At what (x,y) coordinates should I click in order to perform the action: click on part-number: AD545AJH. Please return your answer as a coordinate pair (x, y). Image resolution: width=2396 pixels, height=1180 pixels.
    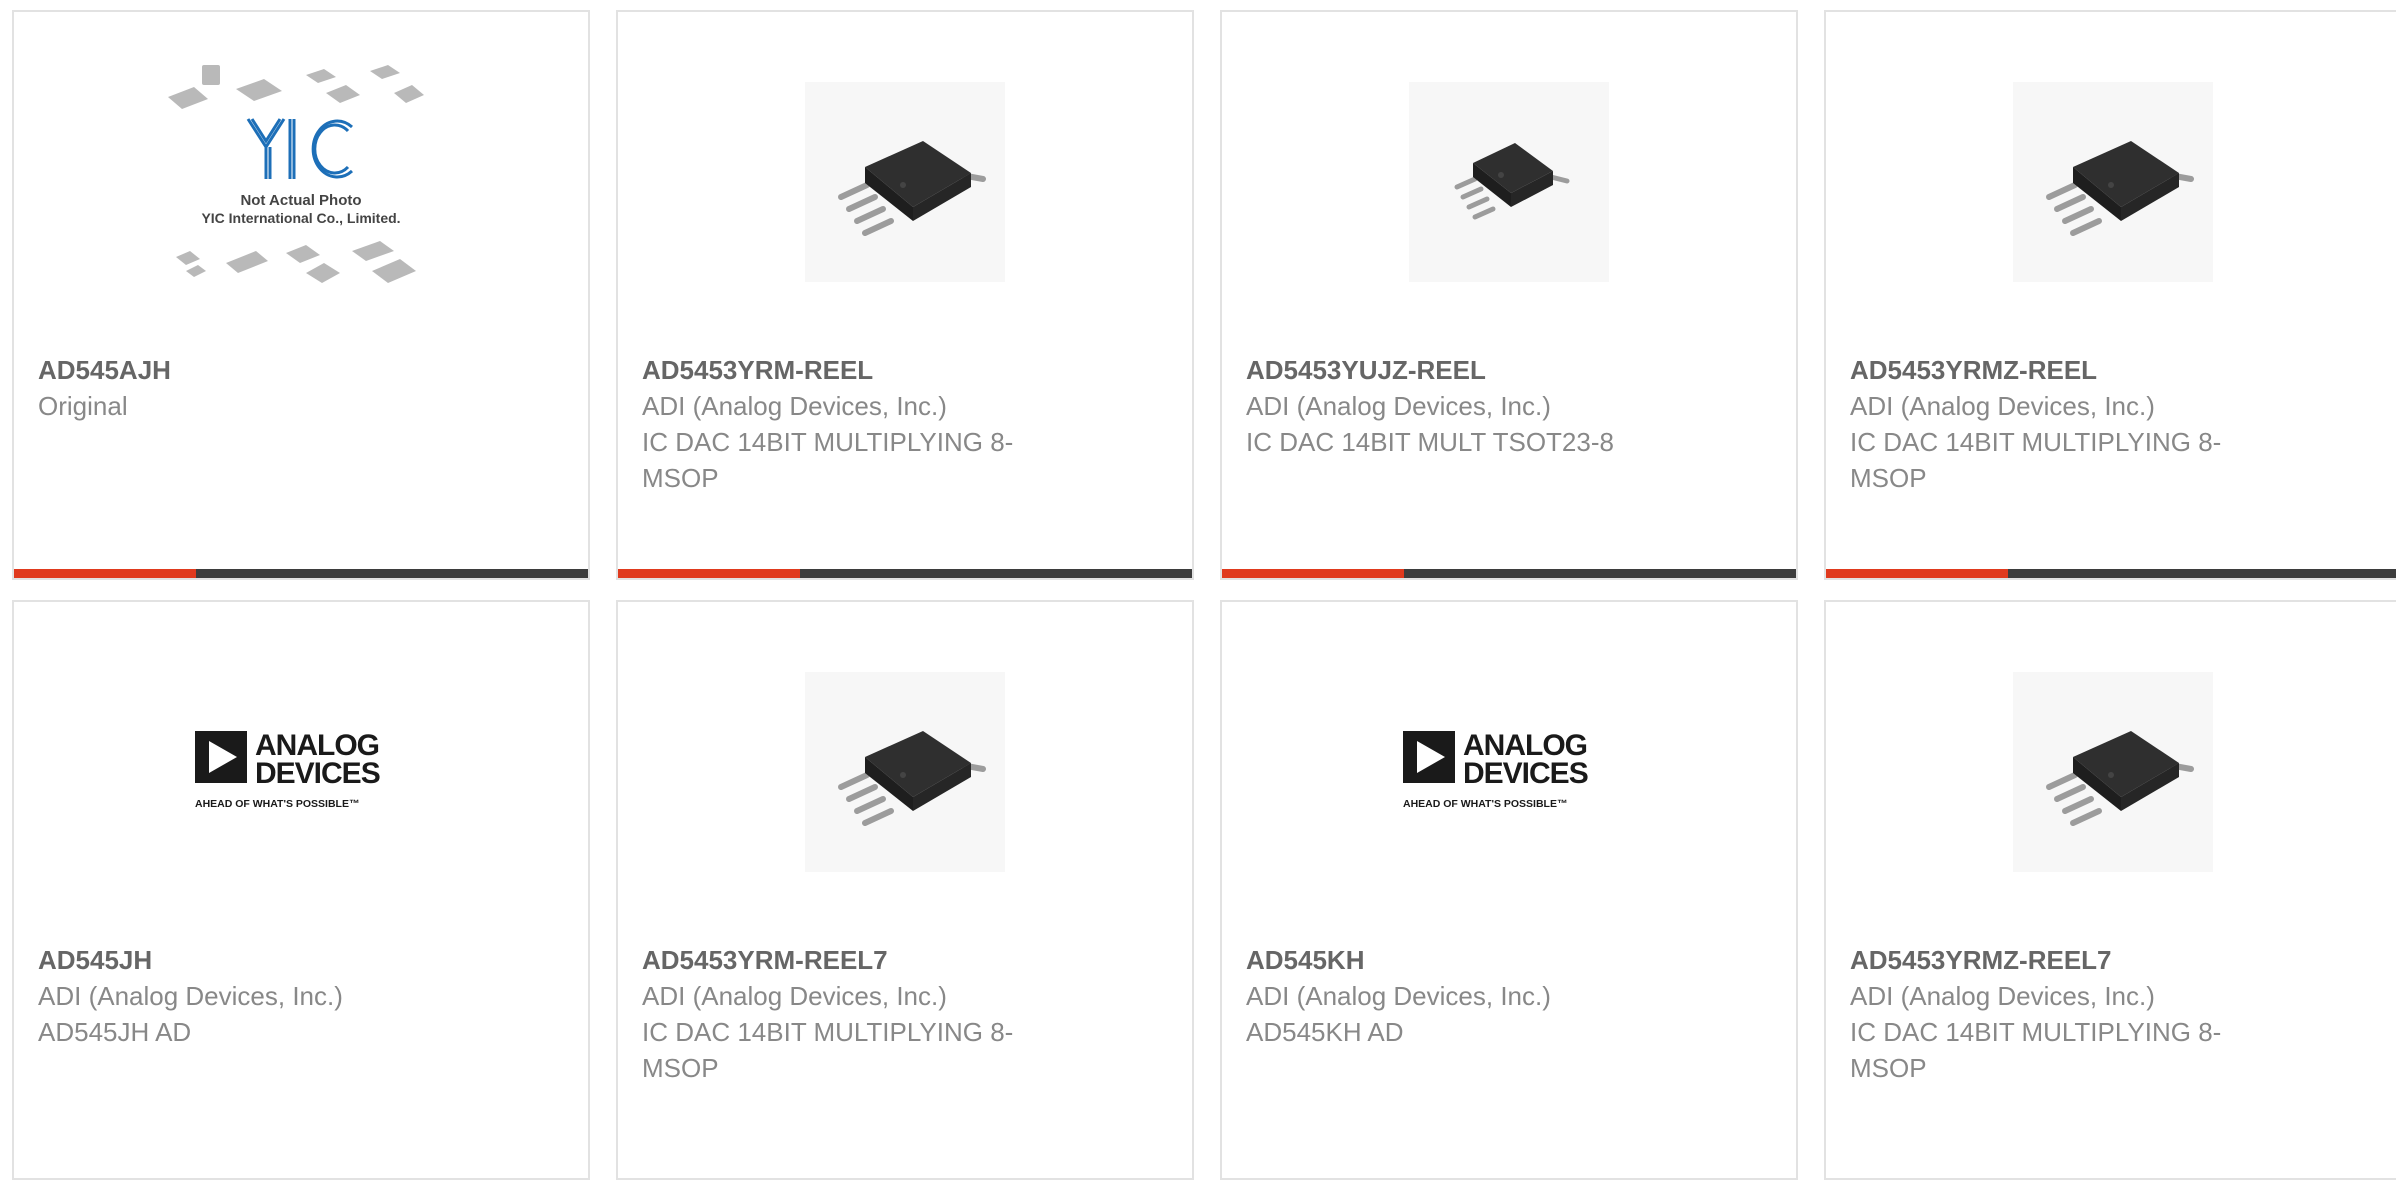
    Looking at the image, I should click on (253, 370).